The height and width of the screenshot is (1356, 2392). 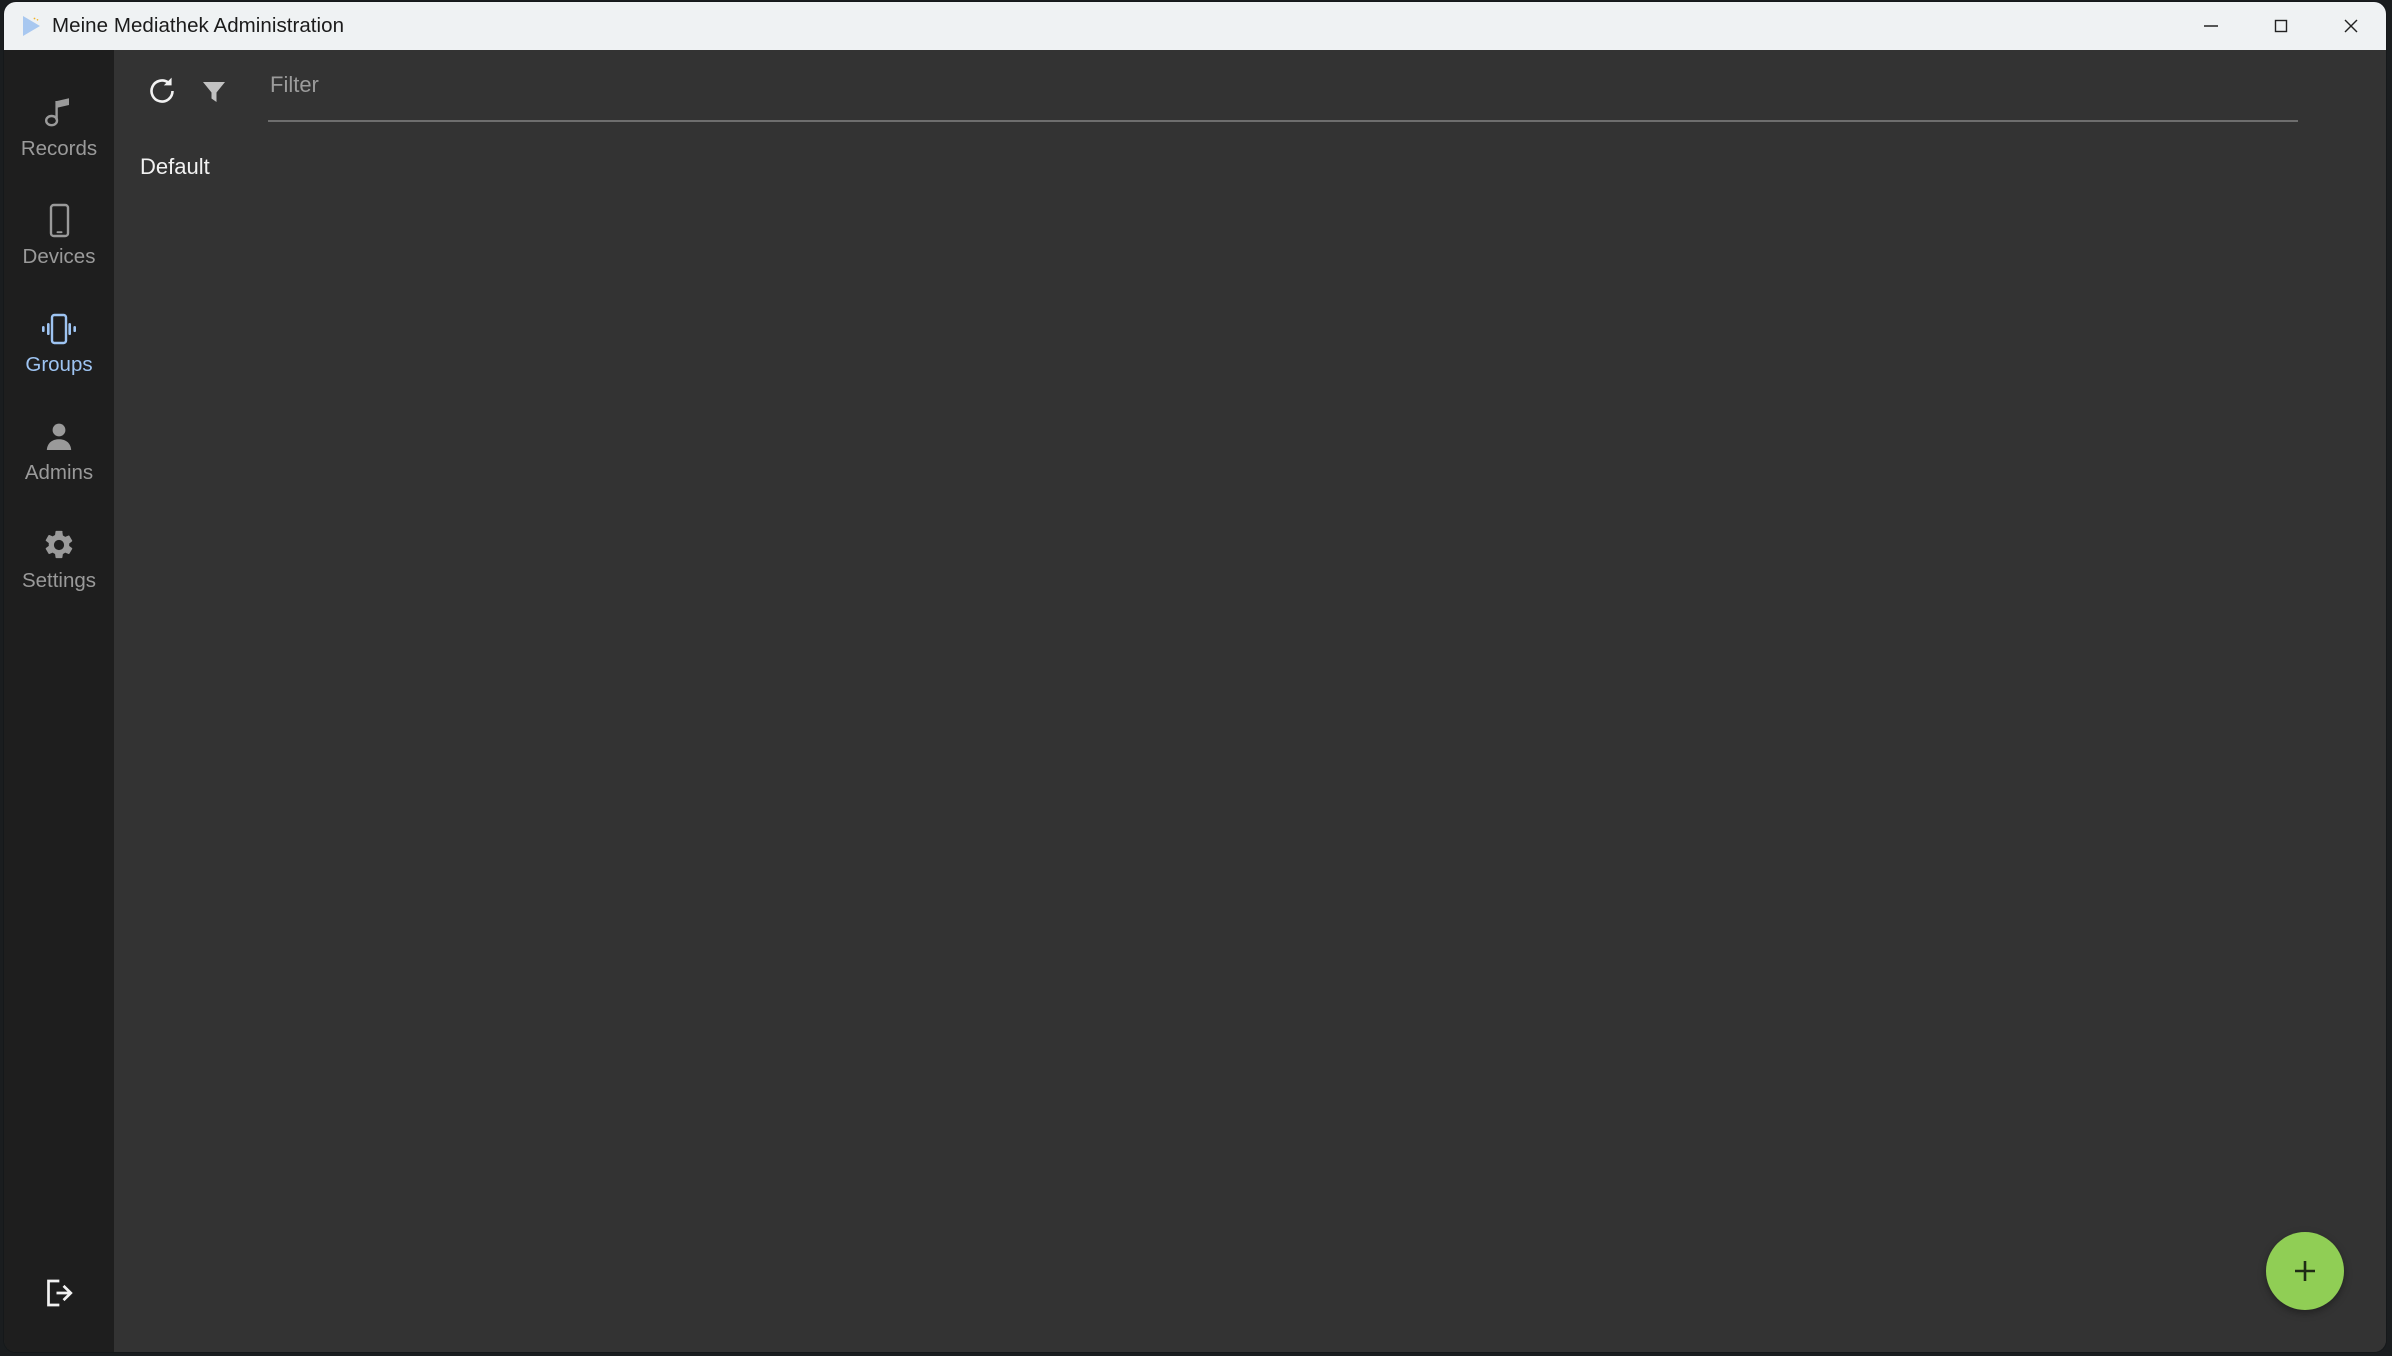 I want to click on filter-input, so click(x=1283, y=90).